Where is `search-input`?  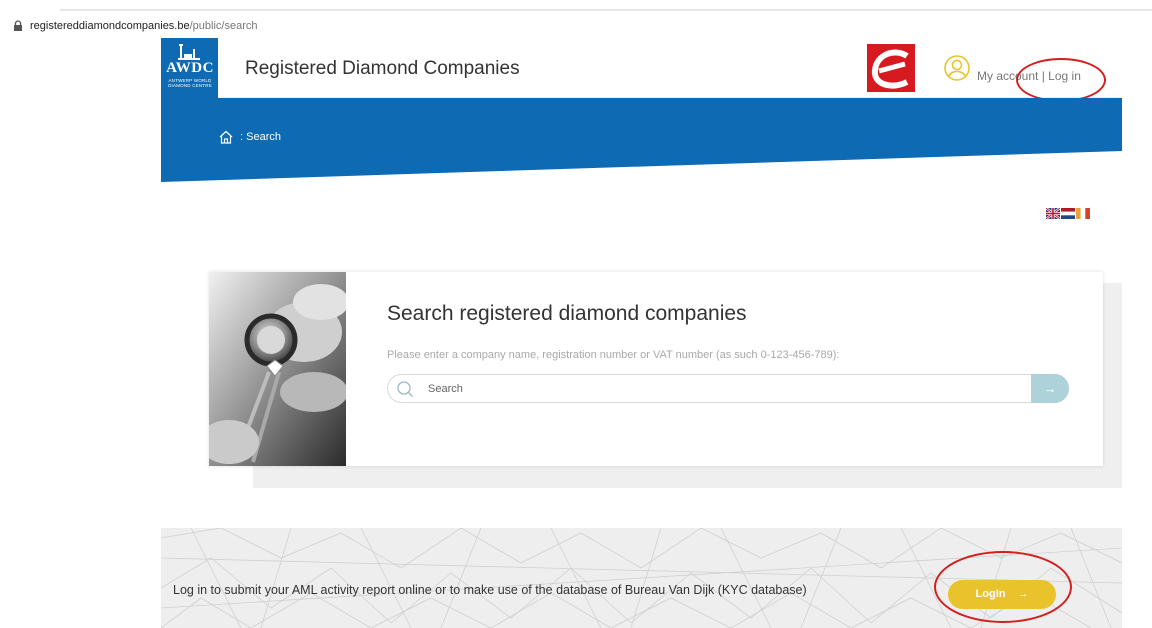 search-input is located at coordinates (728, 389).